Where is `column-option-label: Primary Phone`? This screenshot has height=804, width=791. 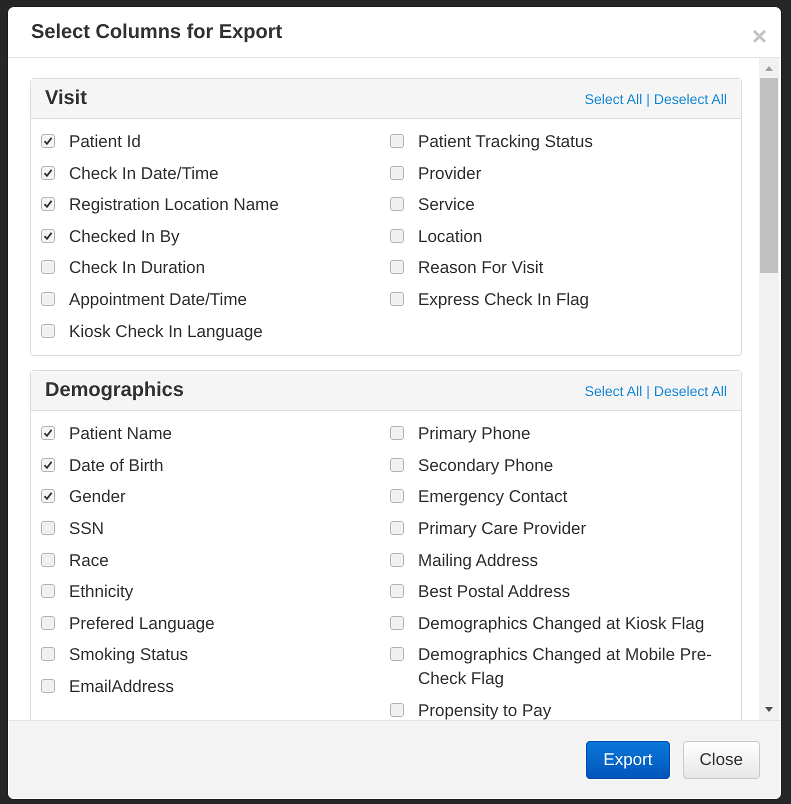
column-option-label: Primary Phone is located at coordinates (474, 434).